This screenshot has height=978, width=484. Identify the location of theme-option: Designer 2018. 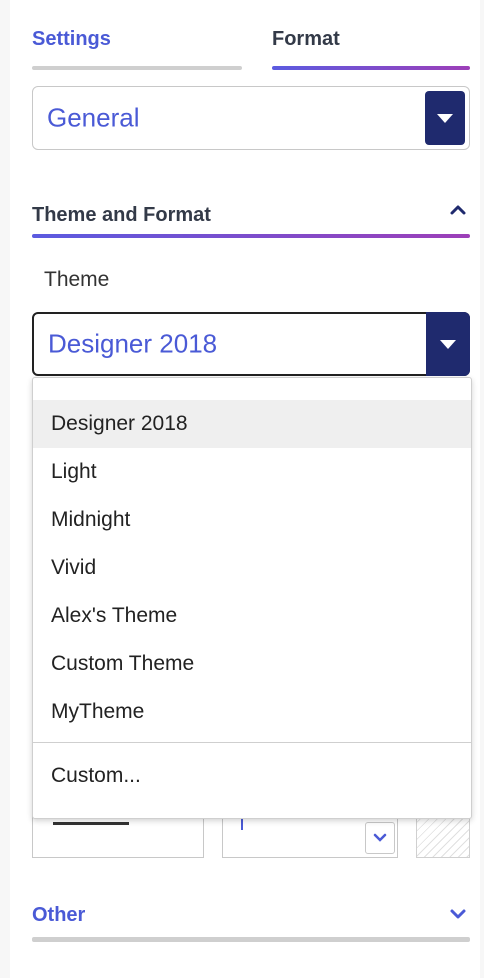
(252, 424).